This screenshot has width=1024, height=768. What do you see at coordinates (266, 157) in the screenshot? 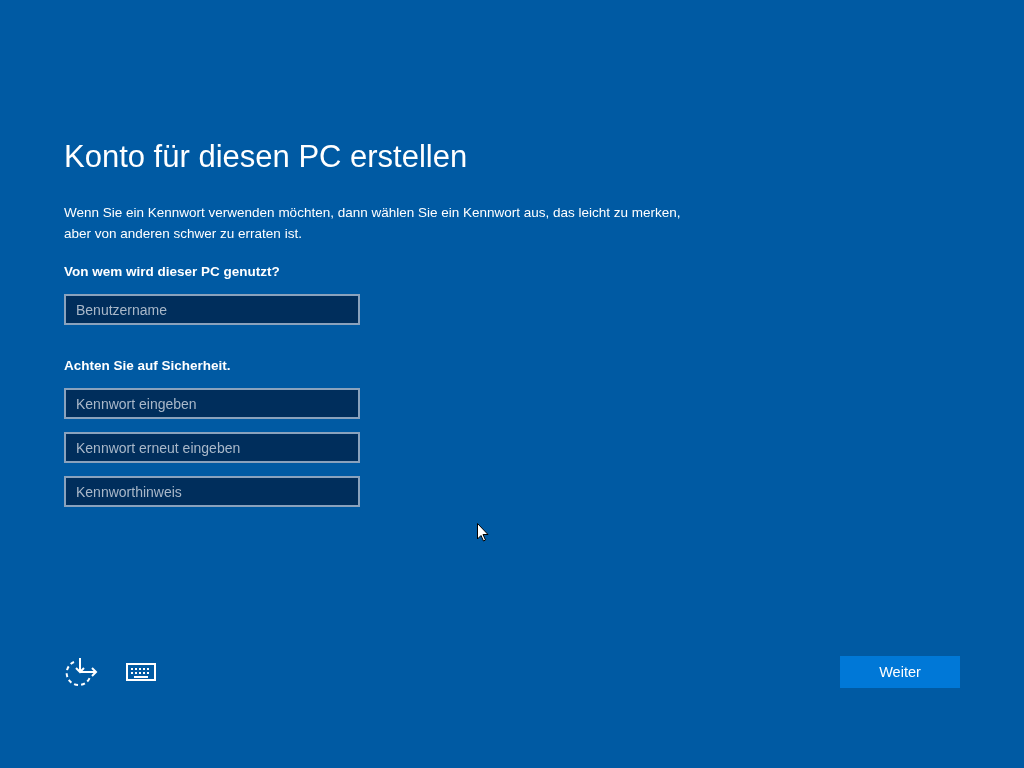
I see `page-title: Konto für diesen PC erstellen` at bounding box center [266, 157].